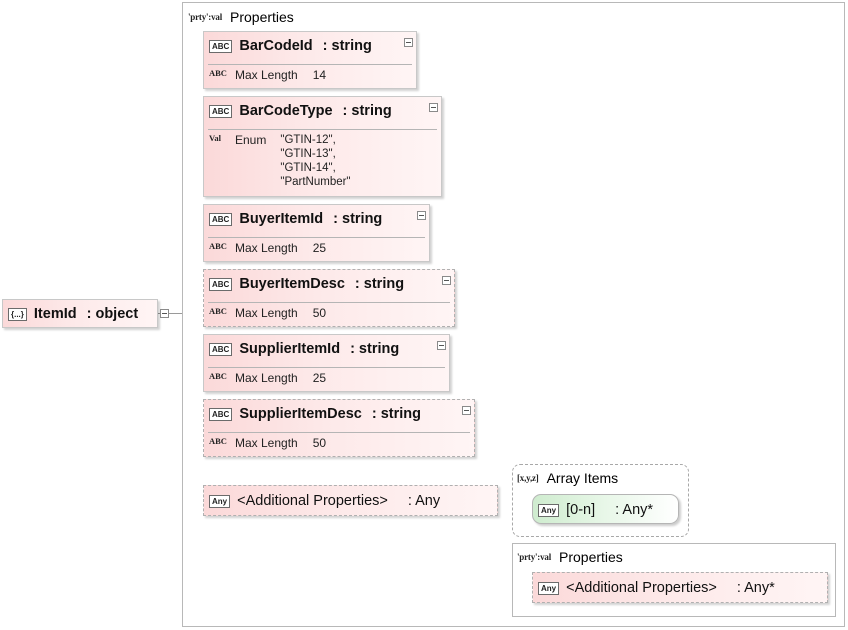  What do you see at coordinates (308, 140) in the screenshot?
I see `enum-value: "GTIN-12",` at bounding box center [308, 140].